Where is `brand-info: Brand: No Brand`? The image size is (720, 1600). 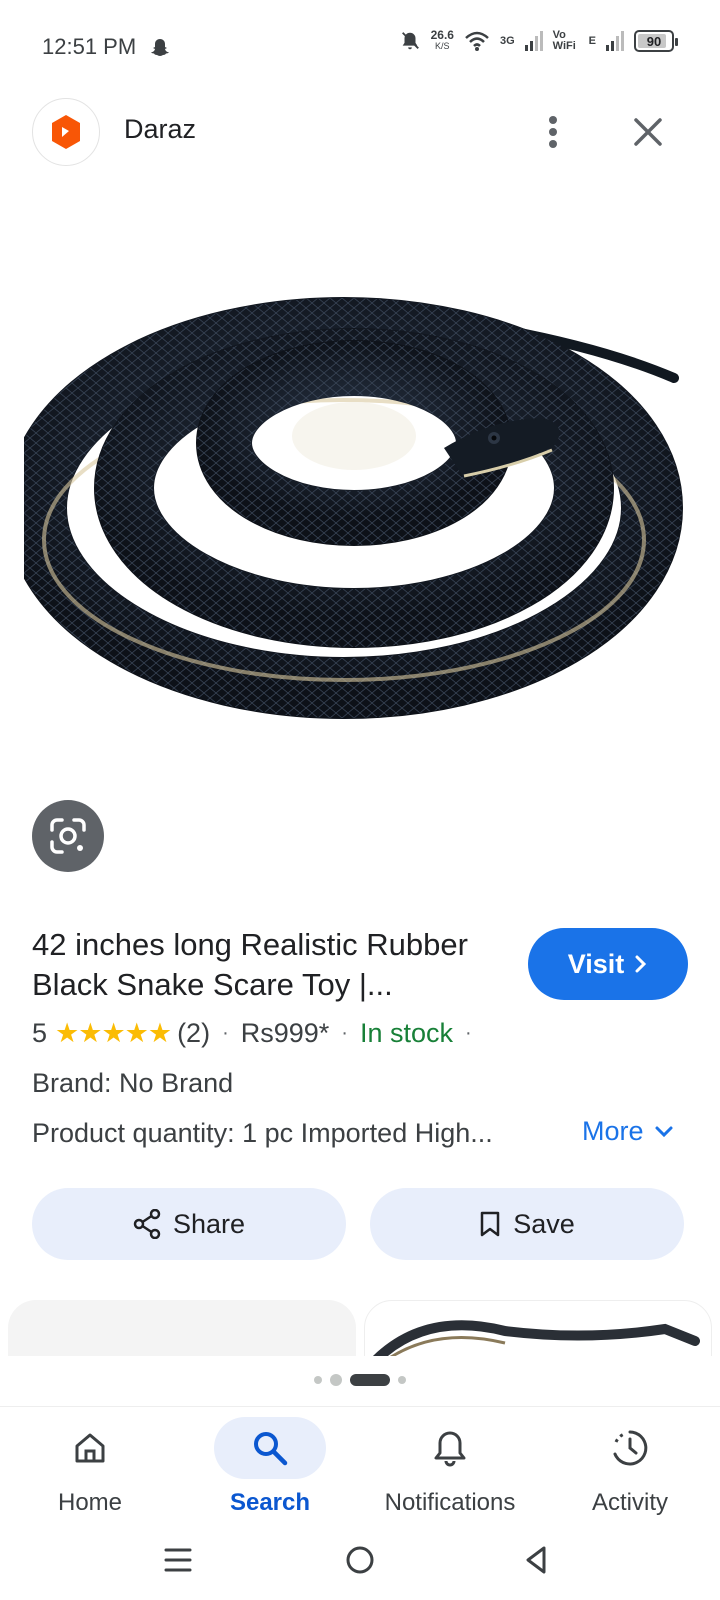 brand-info: Brand: No Brand is located at coordinates (133, 1083).